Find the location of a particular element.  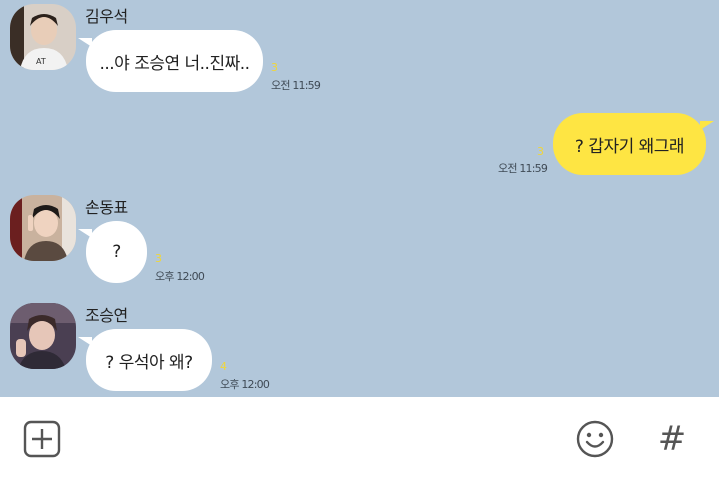

svg-text: AT is located at coordinates (41, 61).